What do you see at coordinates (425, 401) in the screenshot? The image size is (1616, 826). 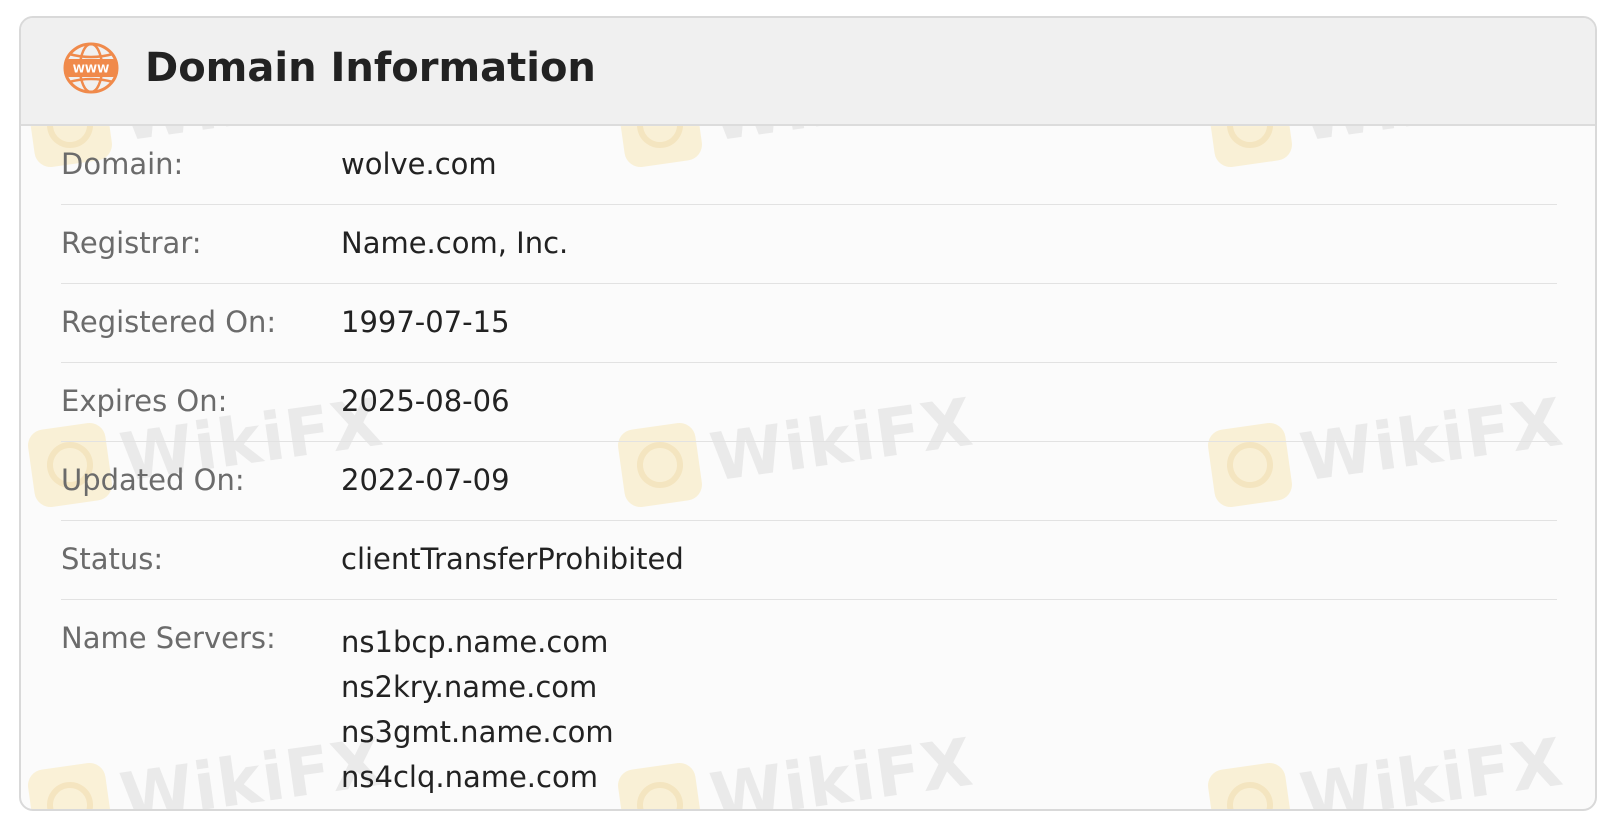 I see `row-value: 2025-08-06` at bounding box center [425, 401].